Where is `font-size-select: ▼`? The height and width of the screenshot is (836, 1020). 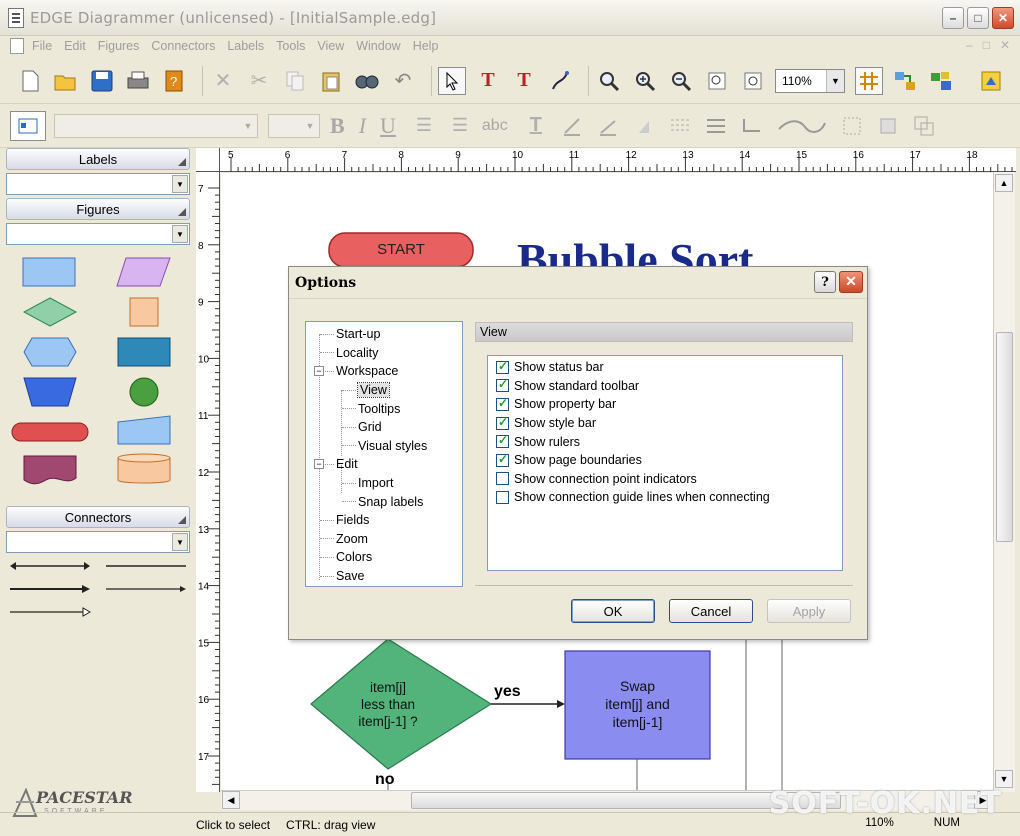
font-size-select: ▼ is located at coordinates (294, 125).